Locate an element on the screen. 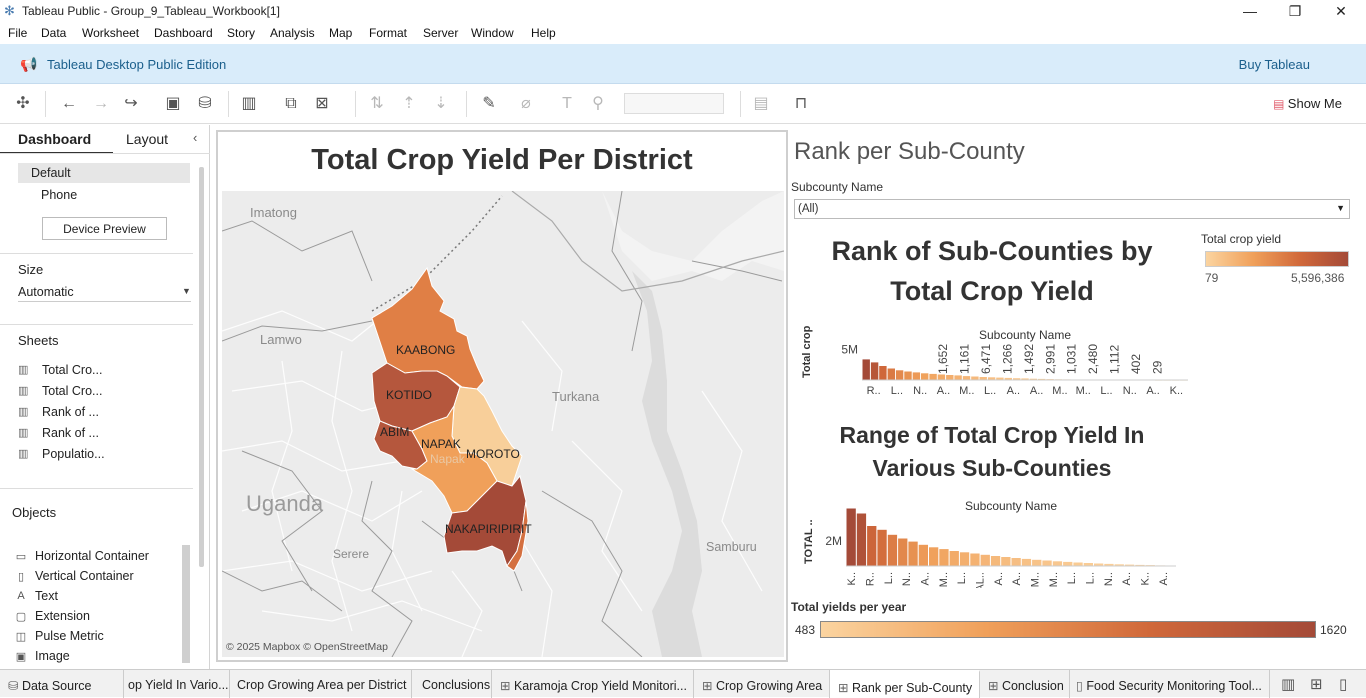 The height and width of the screenshot is (698, 1366). pane-scrollbar is located at coordinates (201, 367).